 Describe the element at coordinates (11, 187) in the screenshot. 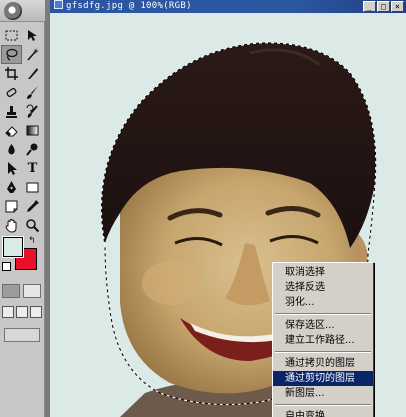

I see `pen-icon` at that location.